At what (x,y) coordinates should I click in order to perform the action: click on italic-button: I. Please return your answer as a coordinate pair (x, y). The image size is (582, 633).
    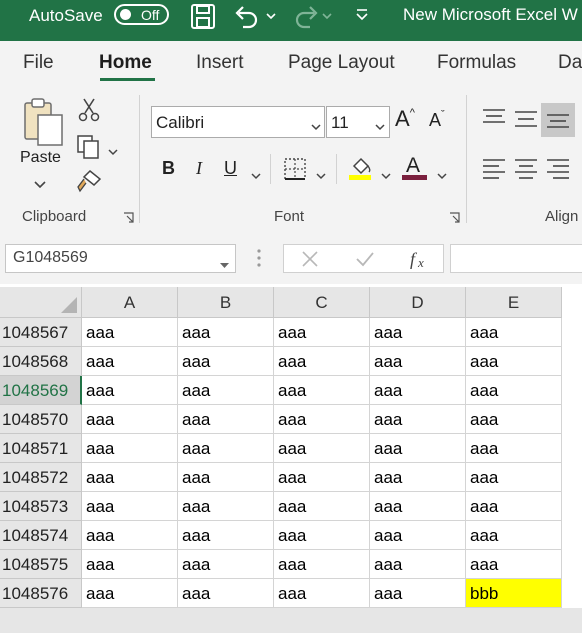
    Looking at the image, I should click on (199, 168).